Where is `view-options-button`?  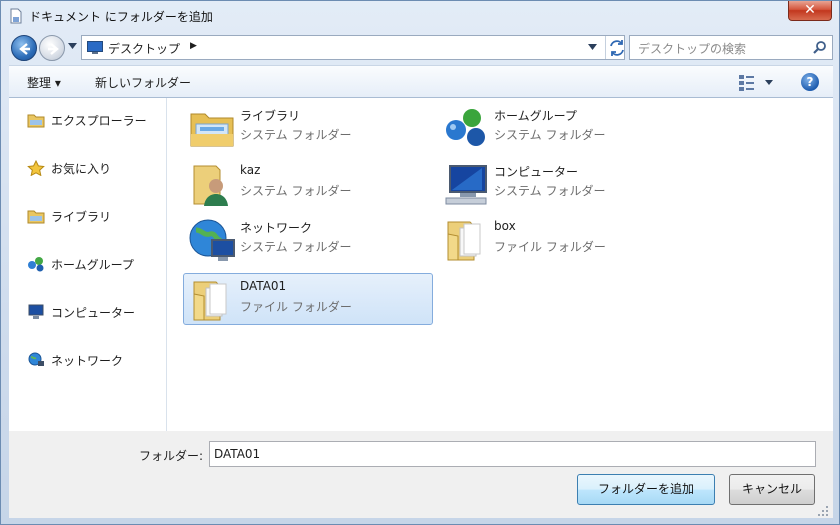
view-options-button is located at coordinates (757, 82).